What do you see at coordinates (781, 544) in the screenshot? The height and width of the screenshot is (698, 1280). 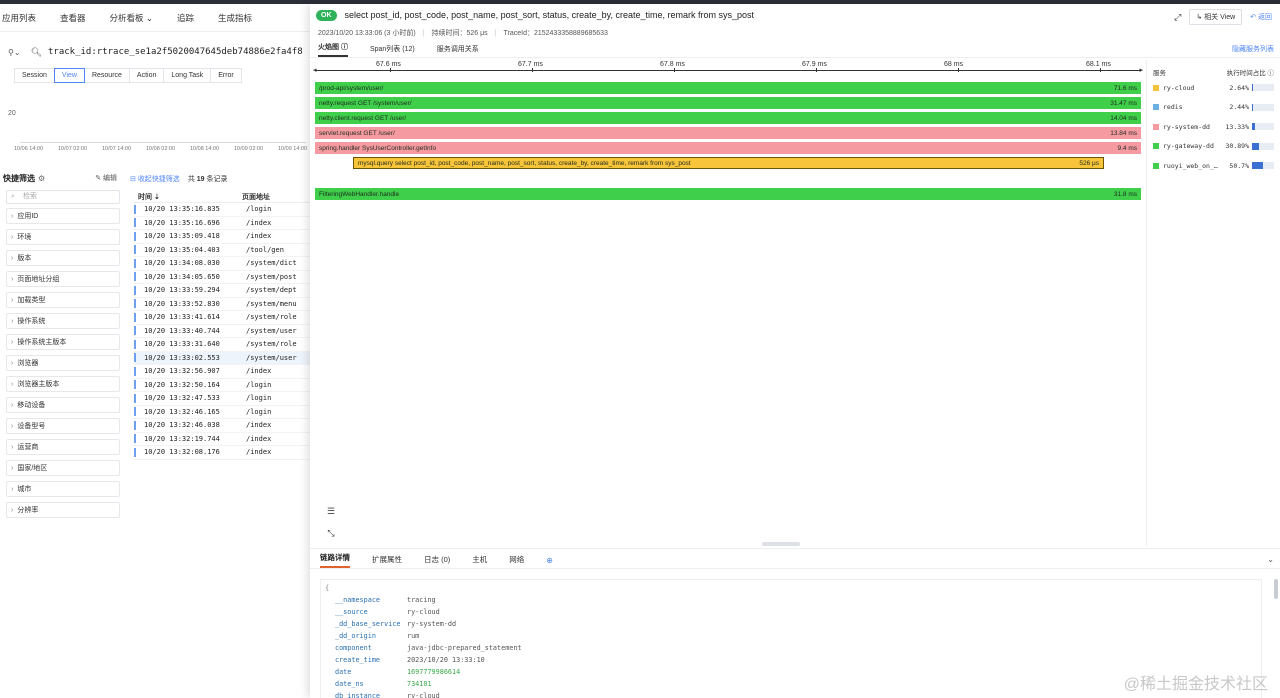 I see `resize-handle` at bounding box center [781, 544].